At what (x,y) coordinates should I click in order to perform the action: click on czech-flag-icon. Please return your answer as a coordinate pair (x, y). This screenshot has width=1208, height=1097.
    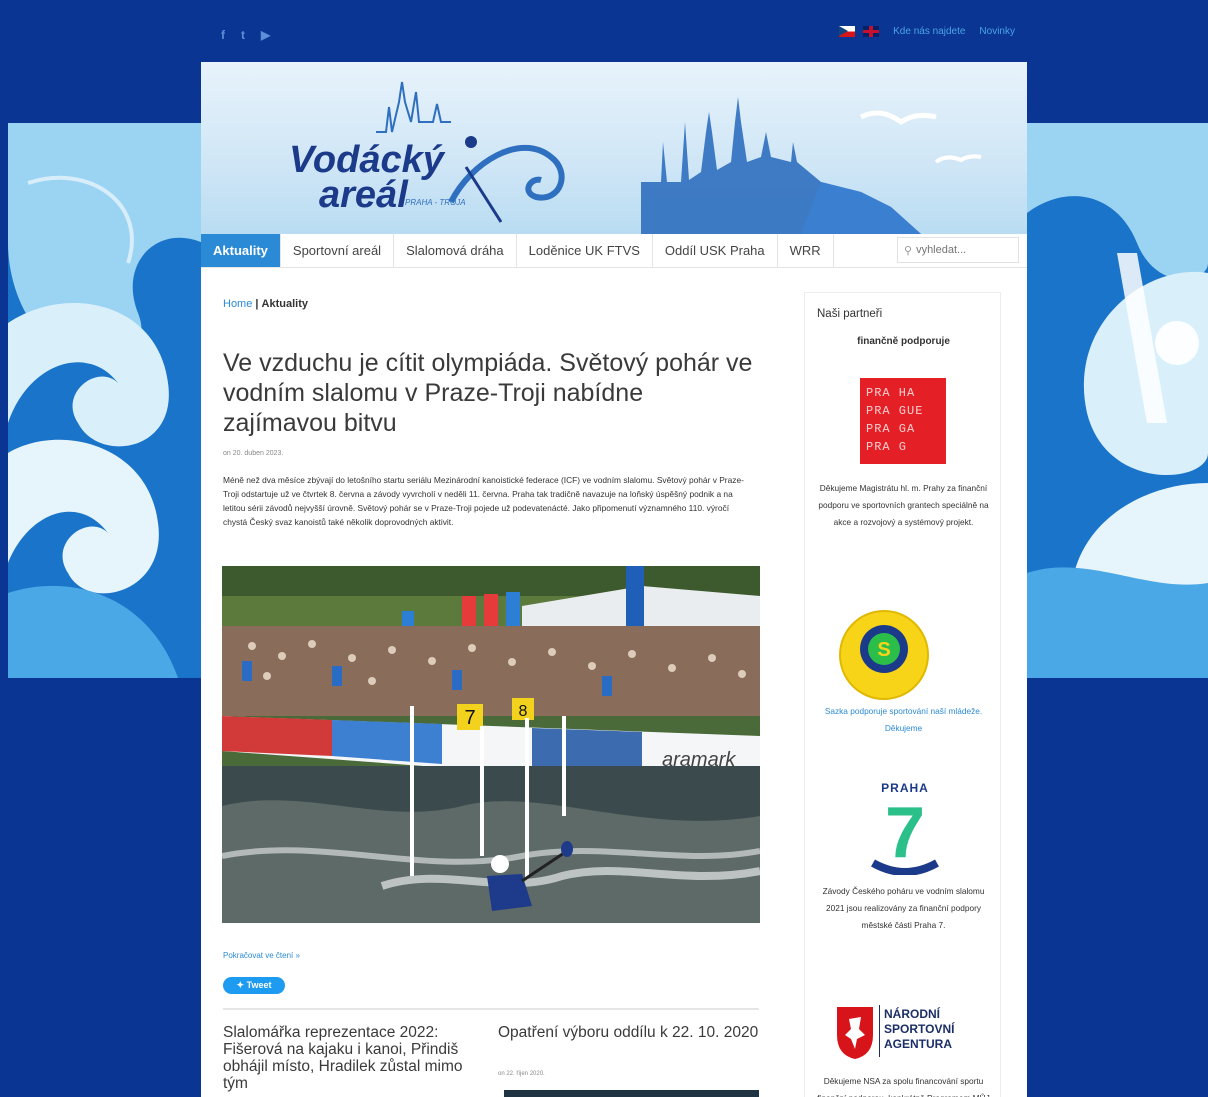
    Looking at the image, I should click on (847, 31).